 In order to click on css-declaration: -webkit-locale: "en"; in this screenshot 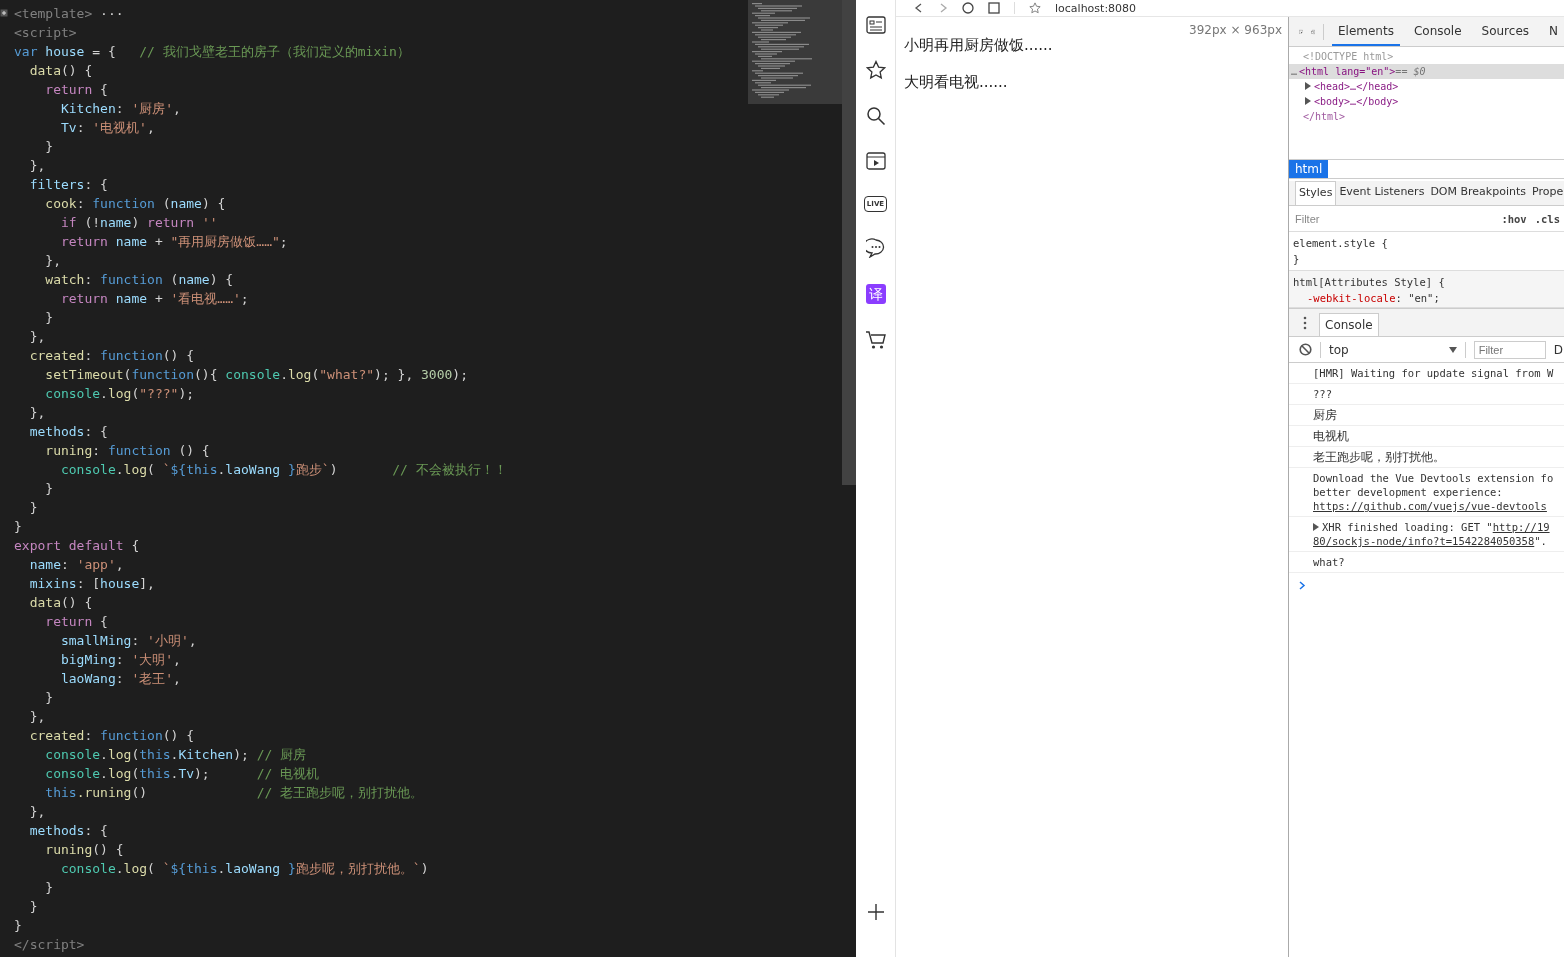, I will do `click(1426, 298)`.